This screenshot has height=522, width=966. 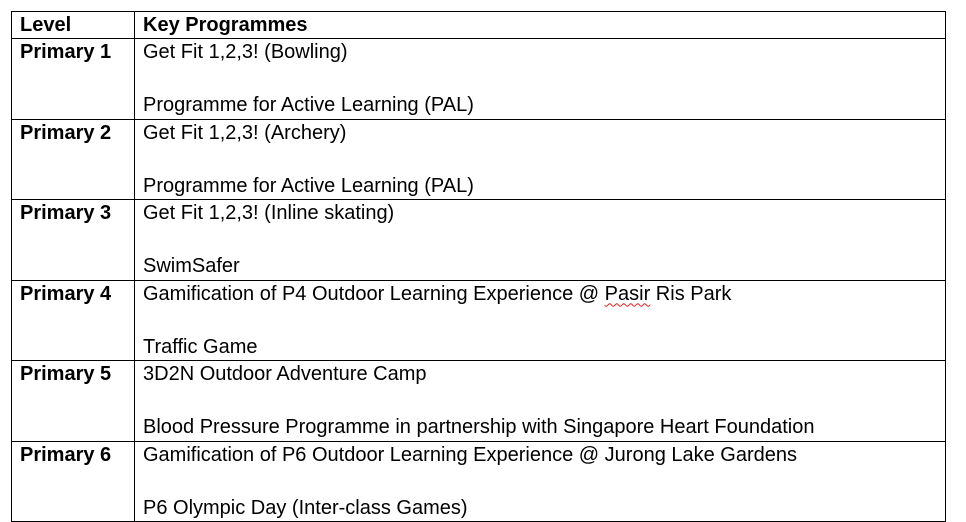 What do you see at coordinates (245, 132) in the screenshot?
I see `programme-item: Get Fit 1,2,3! (Archery)` at bounding box center [245, 132].